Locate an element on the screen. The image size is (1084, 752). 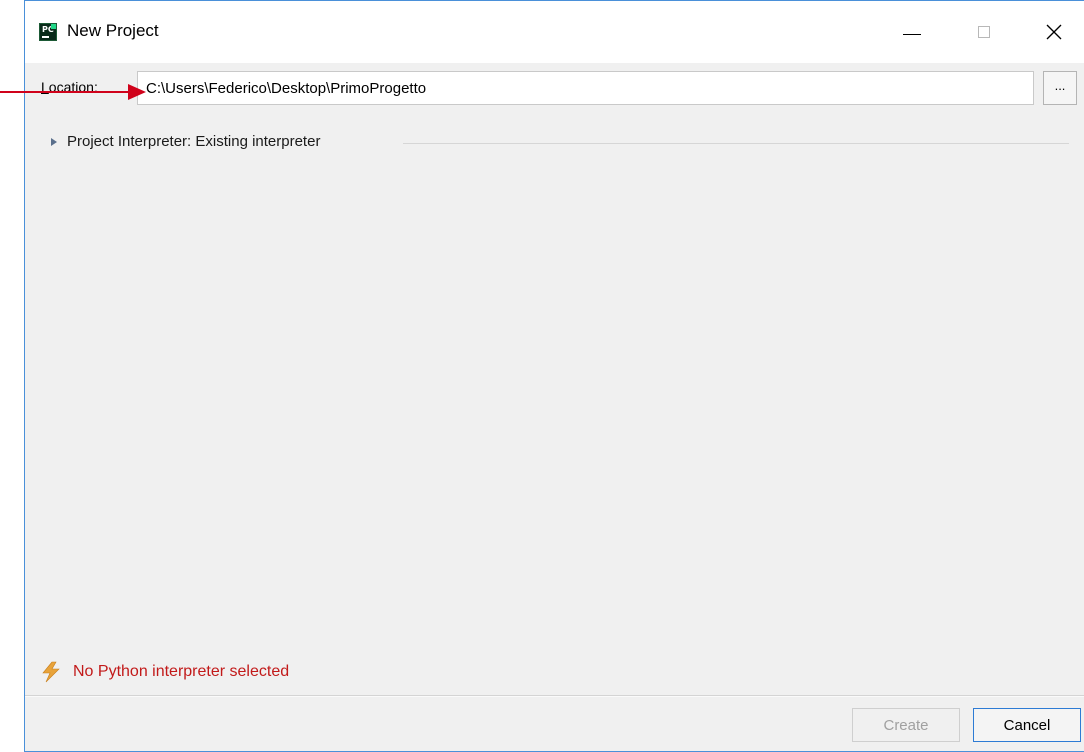
close-button is located at coordinates (1054, 32).